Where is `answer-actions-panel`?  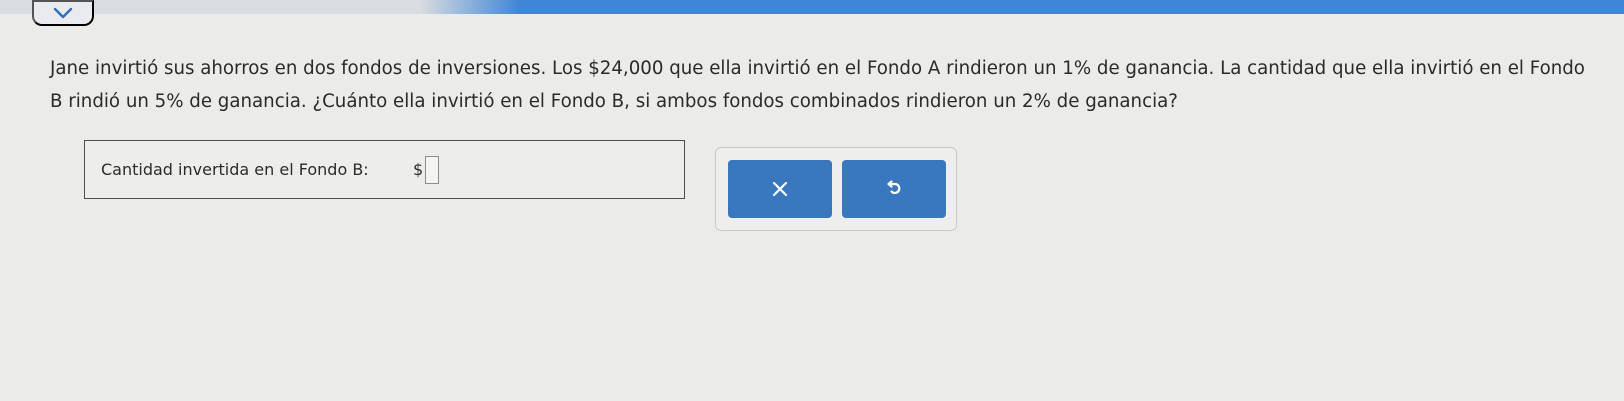
answer-actions-panel is located at coordinates (836, 189).